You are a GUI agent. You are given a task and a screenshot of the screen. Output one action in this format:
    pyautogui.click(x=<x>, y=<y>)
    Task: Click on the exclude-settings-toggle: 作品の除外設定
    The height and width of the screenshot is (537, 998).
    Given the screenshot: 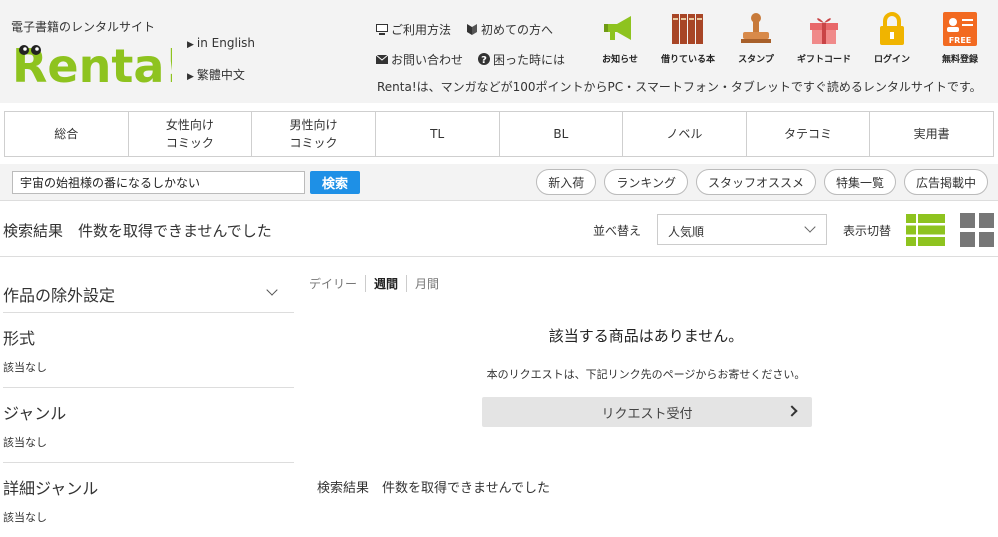 What is the action you would take?
    pyautogui.click(x=148, y=291)
    